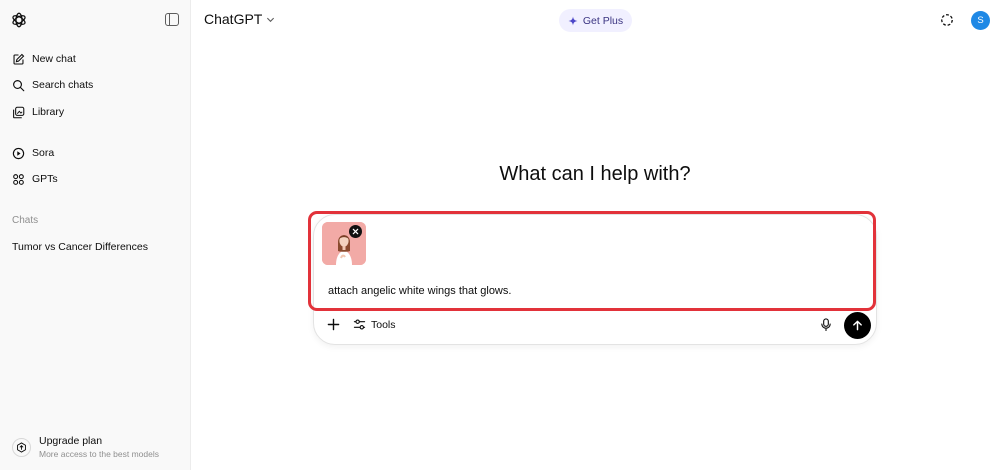 This screenshot has width=1000, height=470. What do you see at coordinates (25, 220) in the screenshot?
I see `chats-section-title: Chats` at bounding box center [25, 220].